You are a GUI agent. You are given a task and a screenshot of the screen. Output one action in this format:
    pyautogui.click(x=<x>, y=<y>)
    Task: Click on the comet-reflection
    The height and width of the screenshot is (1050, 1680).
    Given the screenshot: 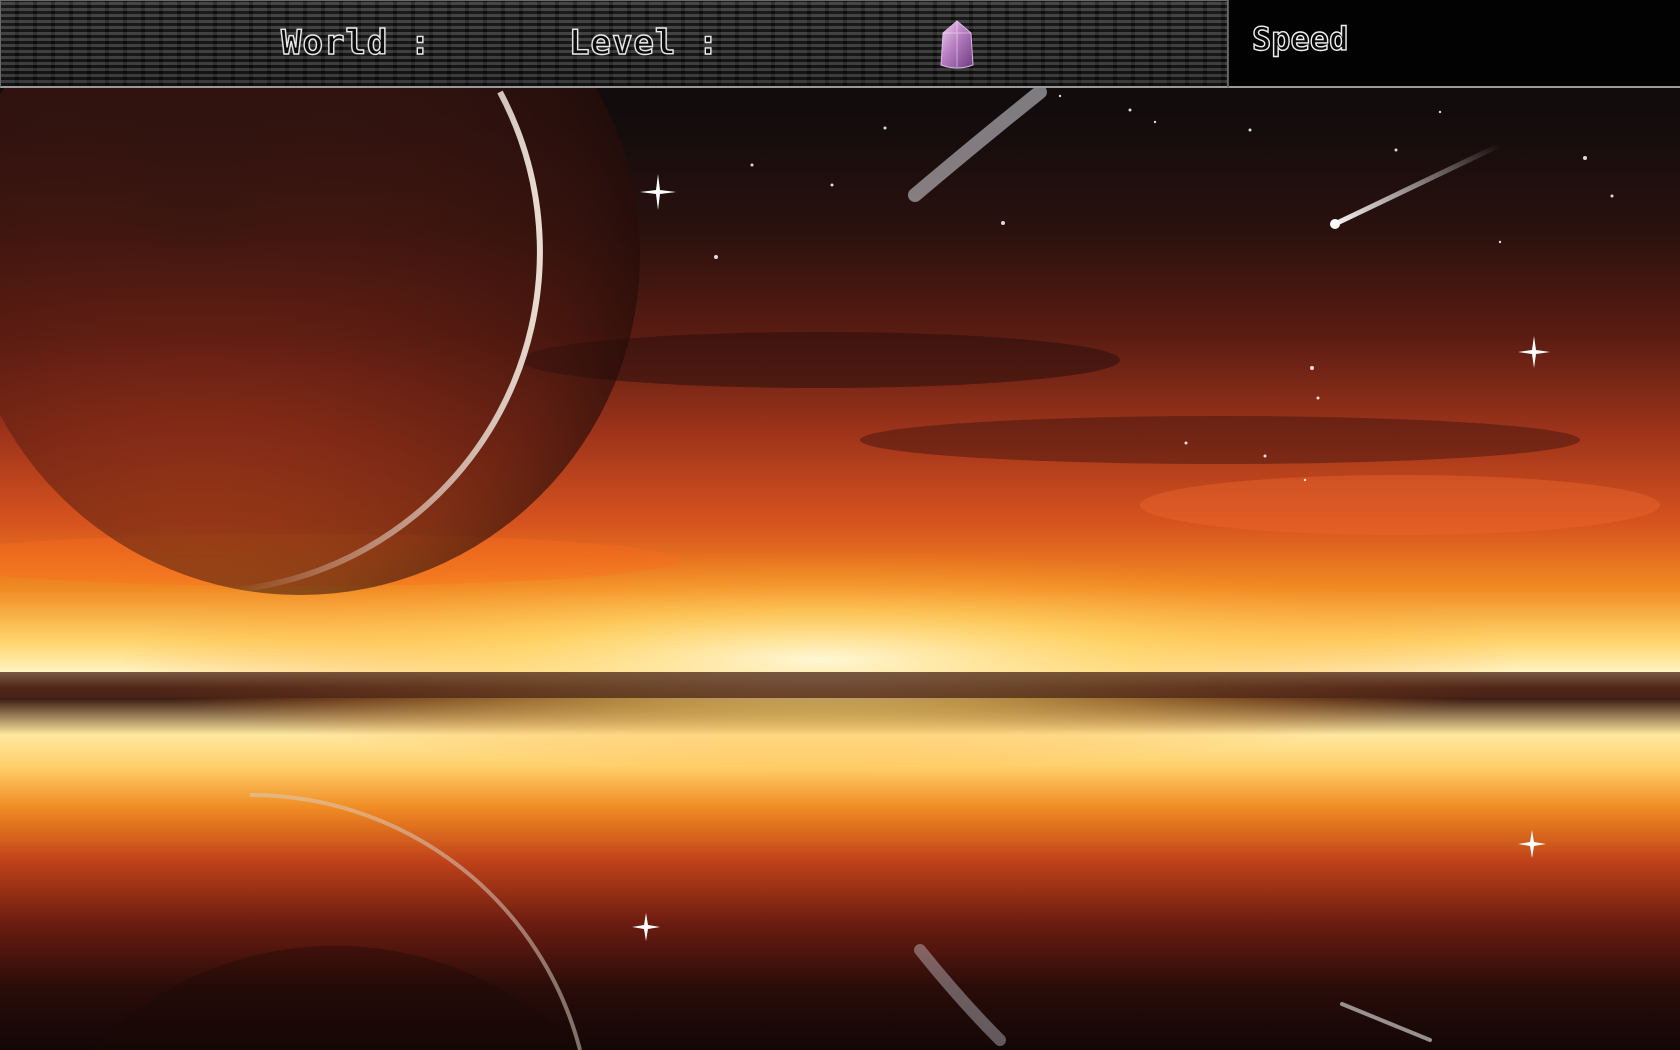 What is the action you would take?
    pyautogui.click(x=1386, y=1022)
    